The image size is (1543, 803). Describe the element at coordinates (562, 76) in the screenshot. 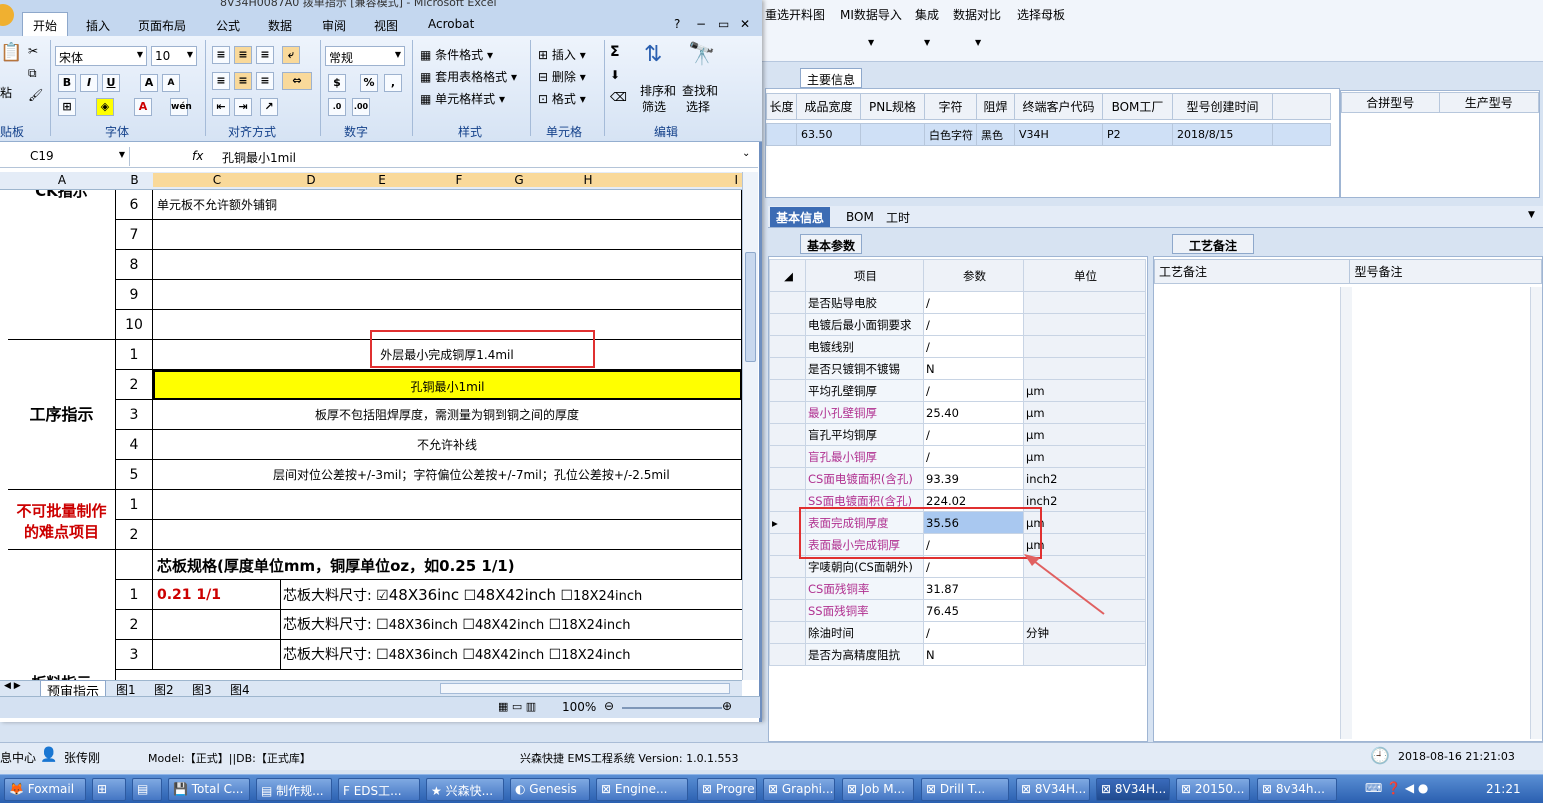

I see `delete-cells-button: ⊟ 删除 ▾` at that location.